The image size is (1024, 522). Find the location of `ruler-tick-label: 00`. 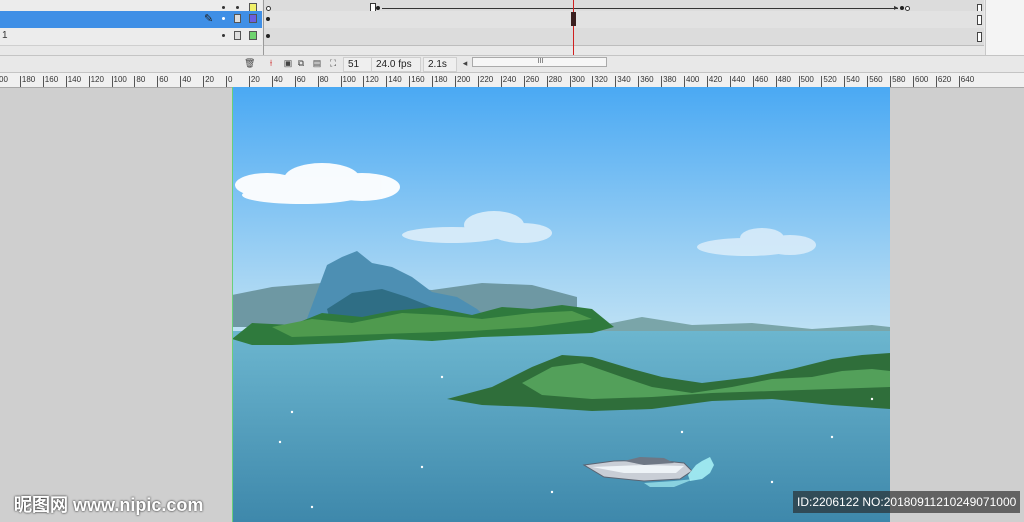

ruler-tick-label: 00 is located at coordinates (4, 80).